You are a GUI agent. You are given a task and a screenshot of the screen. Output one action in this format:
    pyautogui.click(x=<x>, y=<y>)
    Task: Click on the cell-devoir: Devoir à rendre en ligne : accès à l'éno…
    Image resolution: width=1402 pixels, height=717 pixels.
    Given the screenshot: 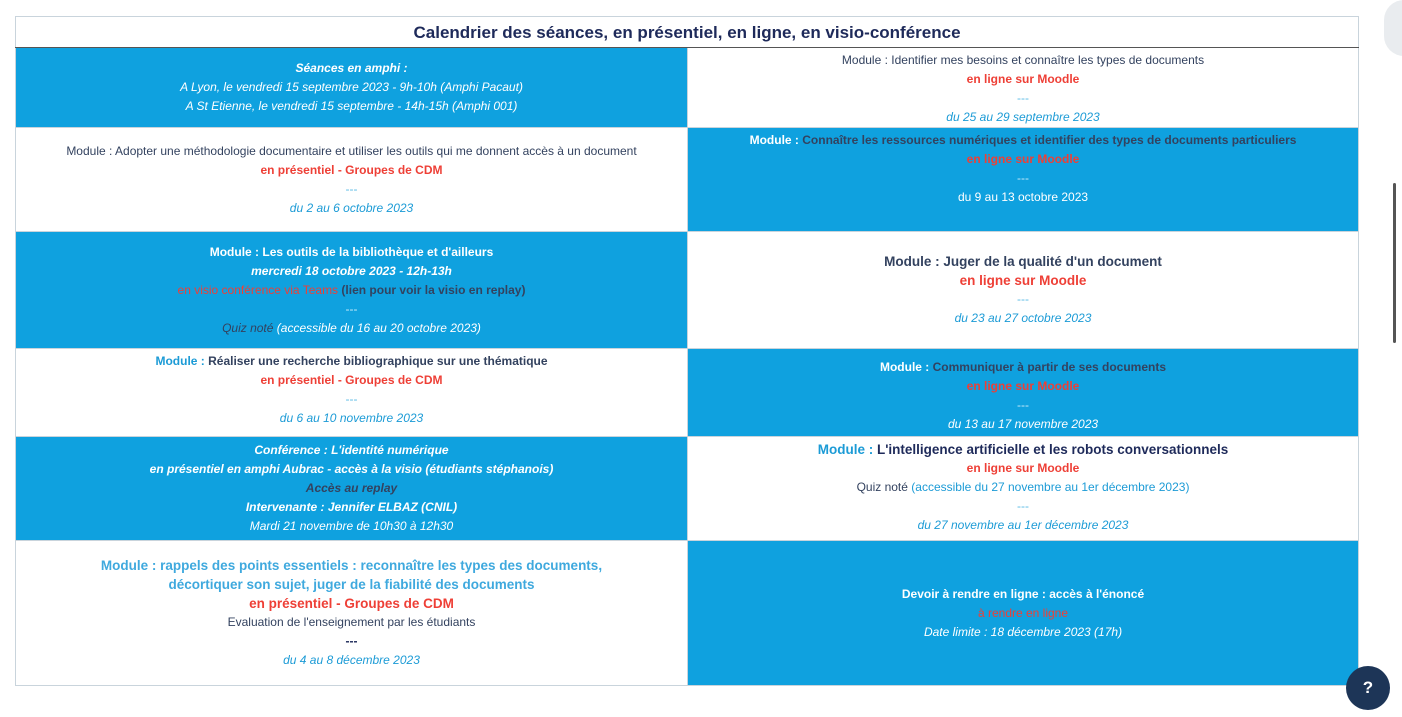 What is the action you would take?
    pyautogui.click(x=1023, y=613)
    